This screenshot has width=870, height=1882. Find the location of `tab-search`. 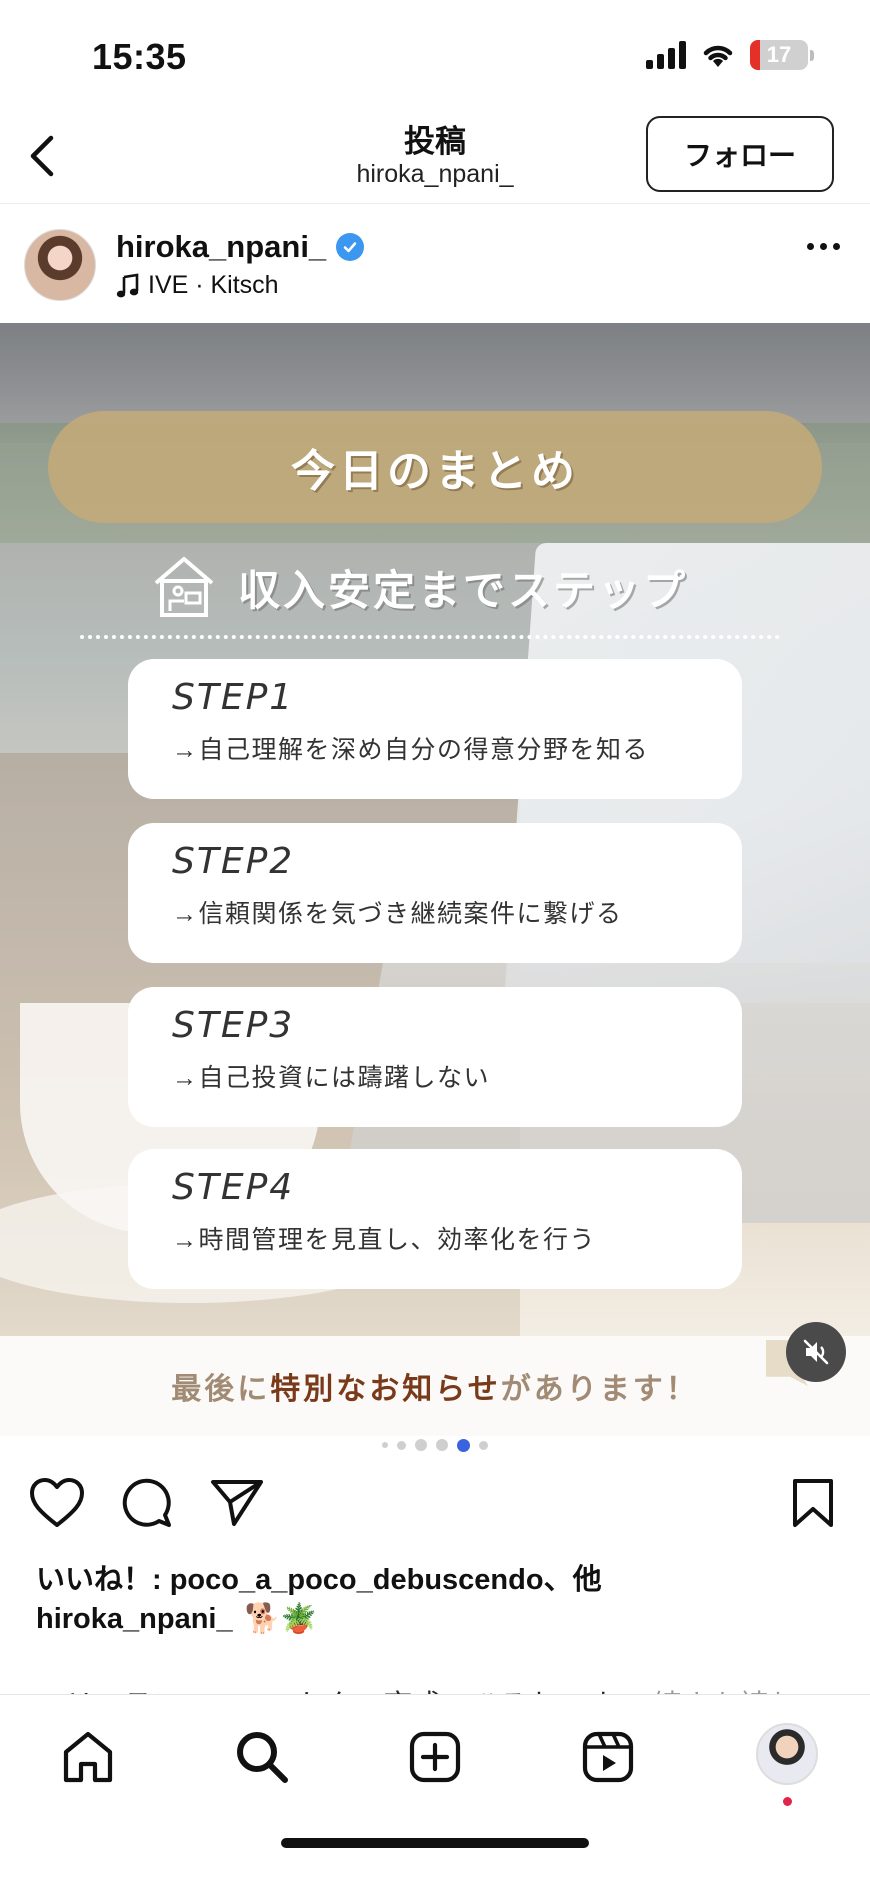

tab-search is located at coordinates (262, 1757).